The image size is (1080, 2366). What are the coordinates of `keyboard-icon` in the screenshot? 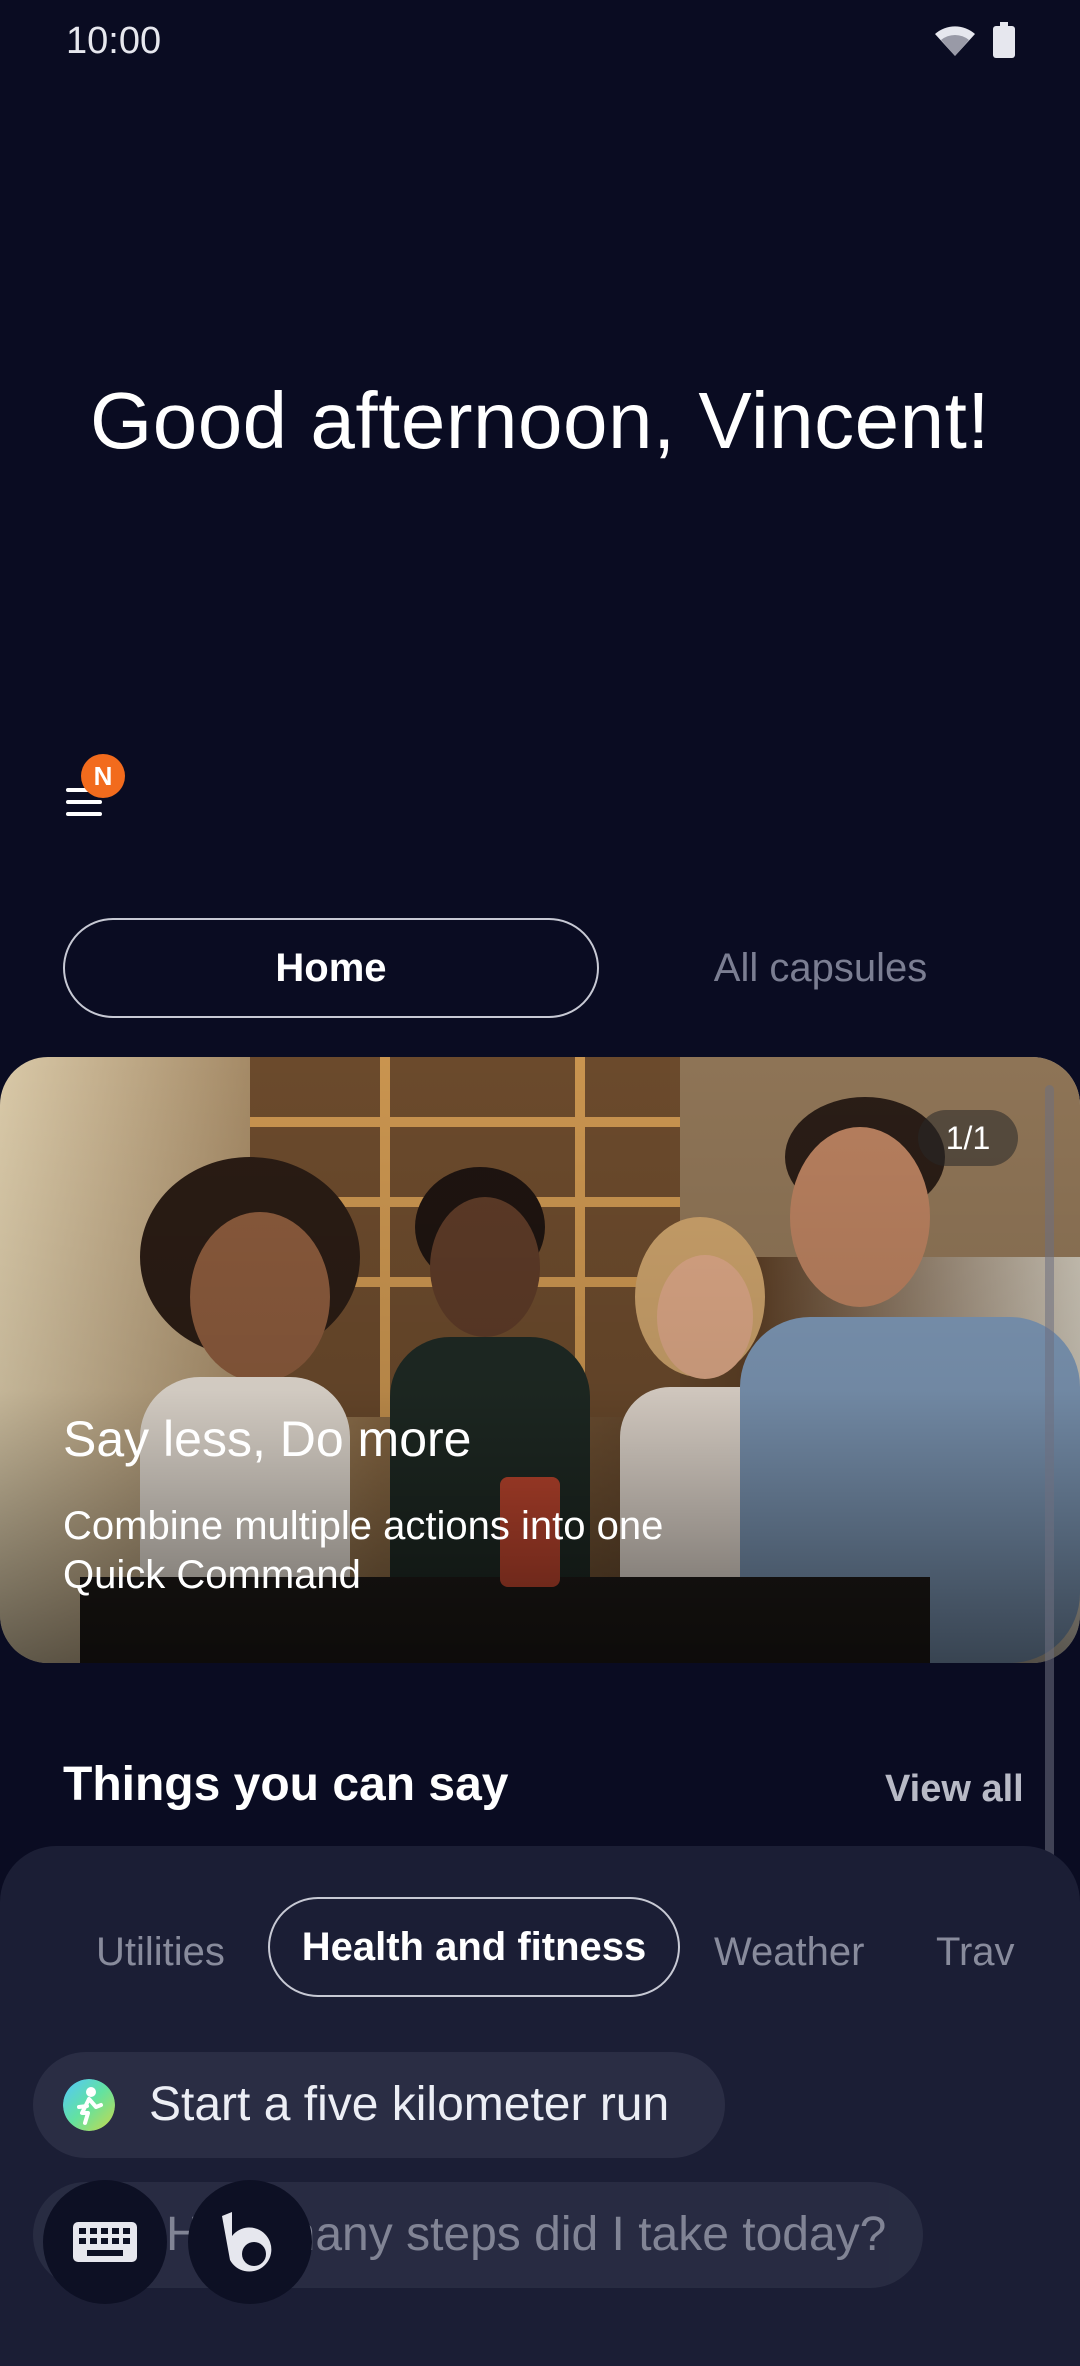 It's located at (105, 2242).